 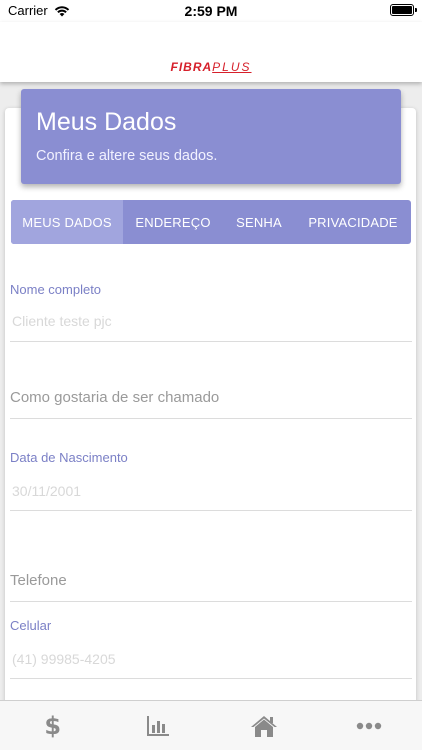 What do you see at coordinates (106, 122) in the screenshot?
I see `page-title: Meus Dados` at bounding box center [106, 122].